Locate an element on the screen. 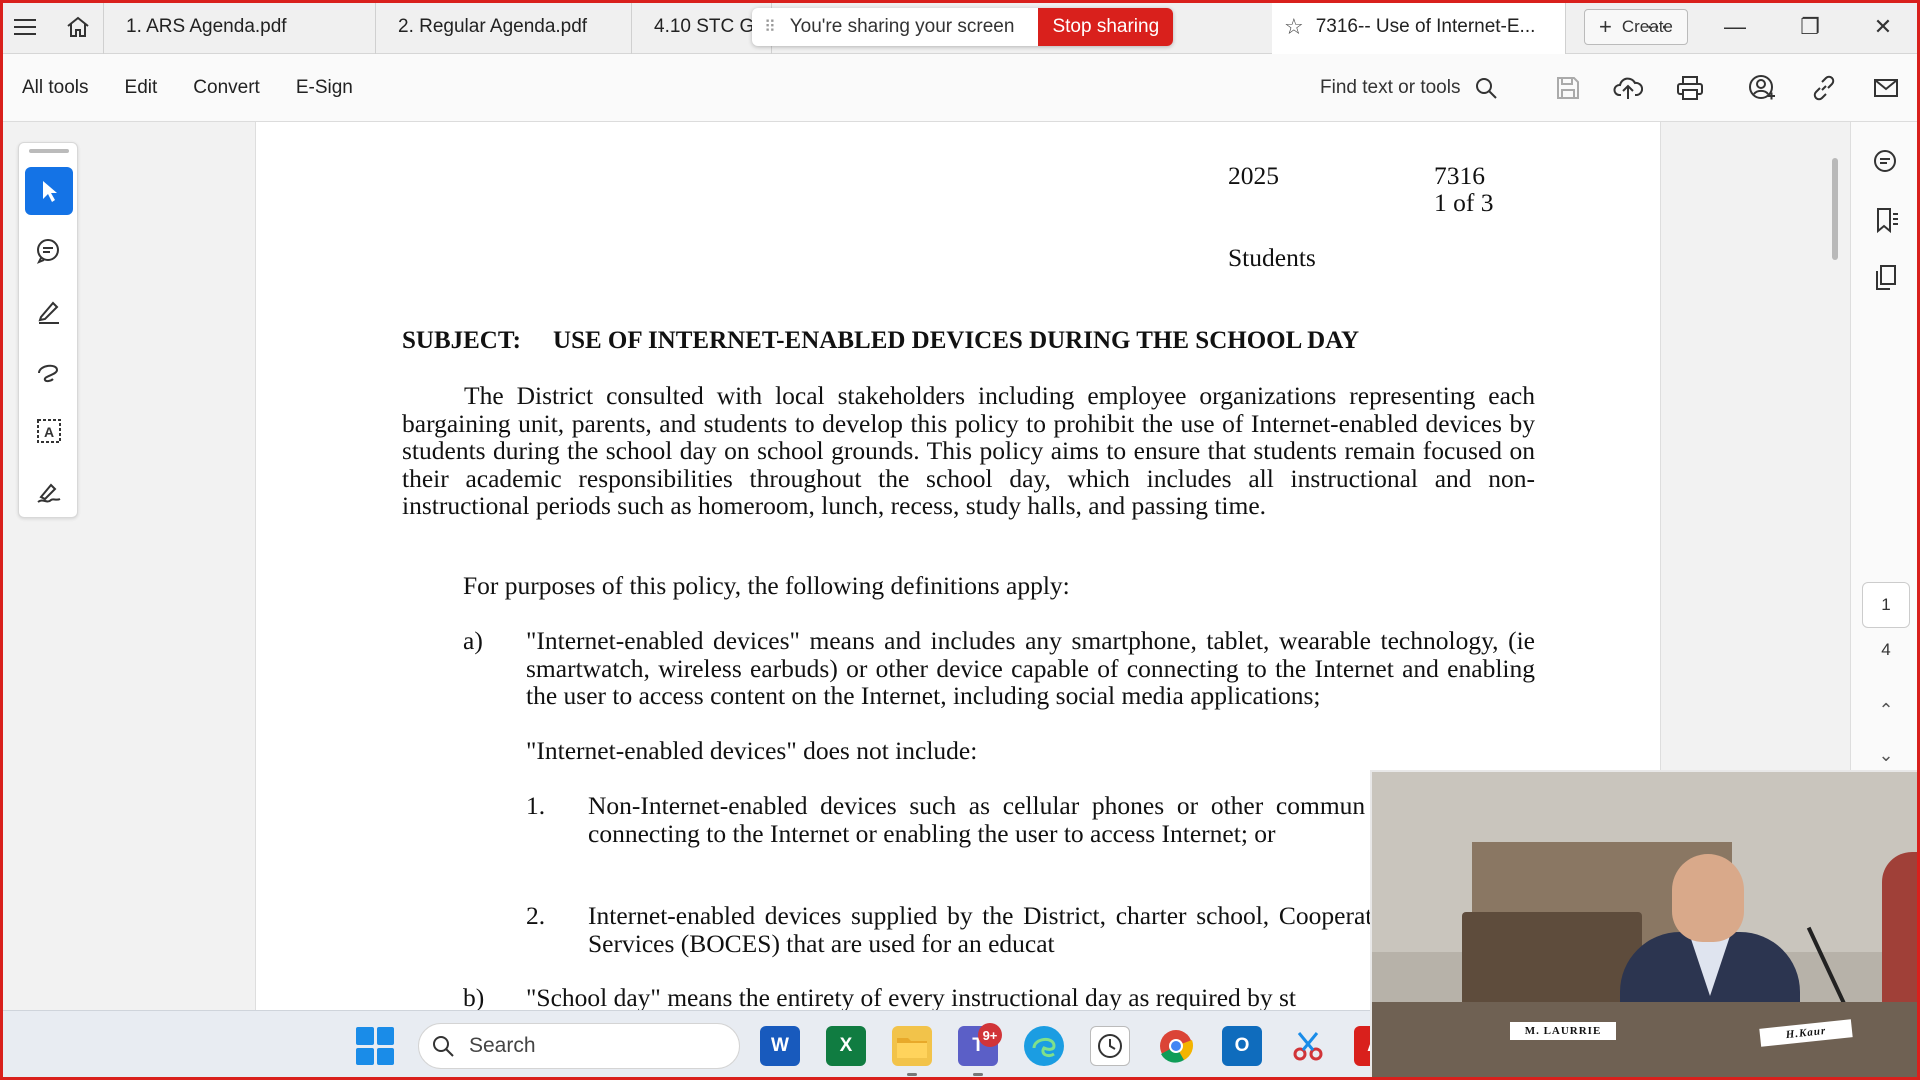  link-icon is located at coordinates (1824, 88).